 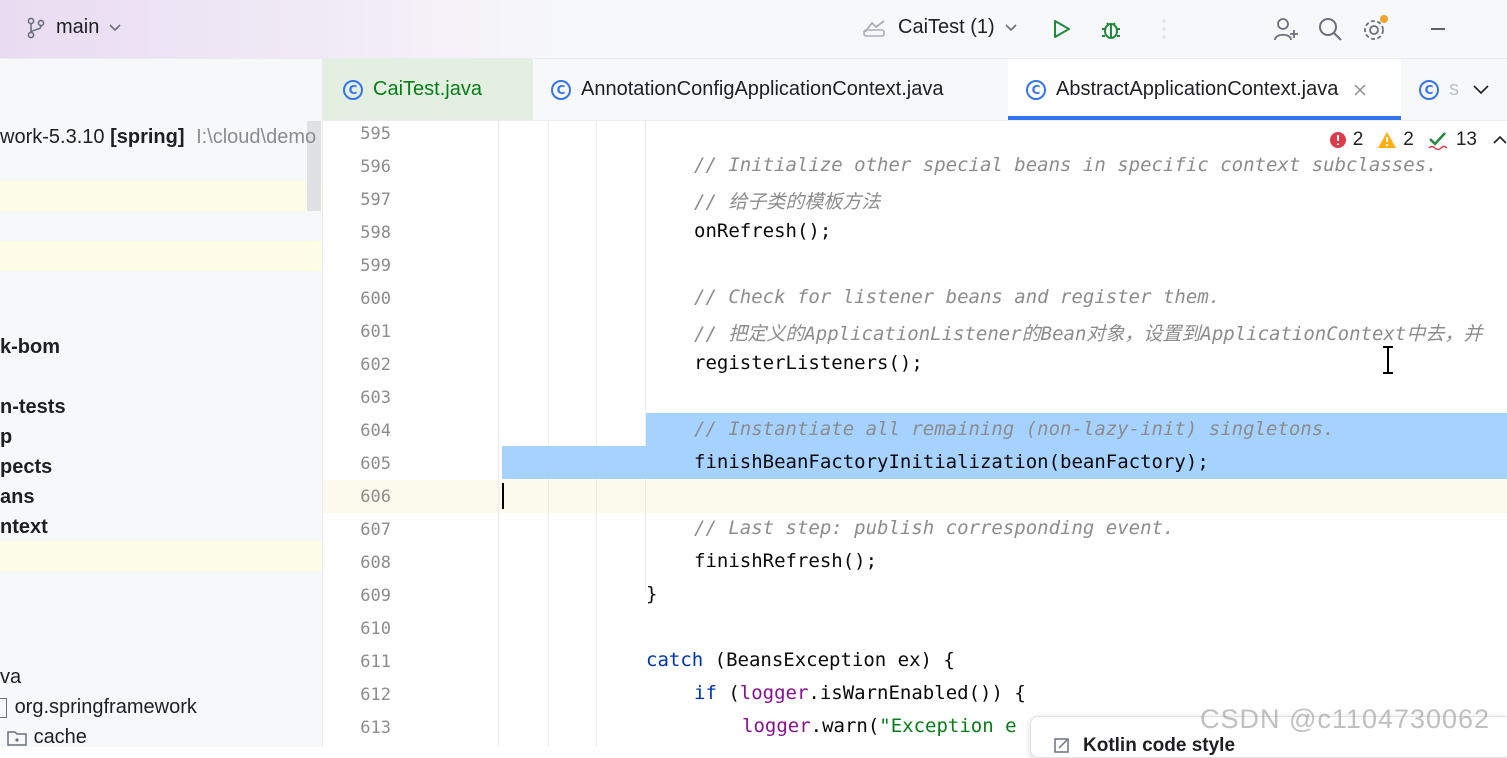 What do you see at coordinates (357, 233) in the screenshot?
I see `line-number: 598` at bounding box center [357, 233].